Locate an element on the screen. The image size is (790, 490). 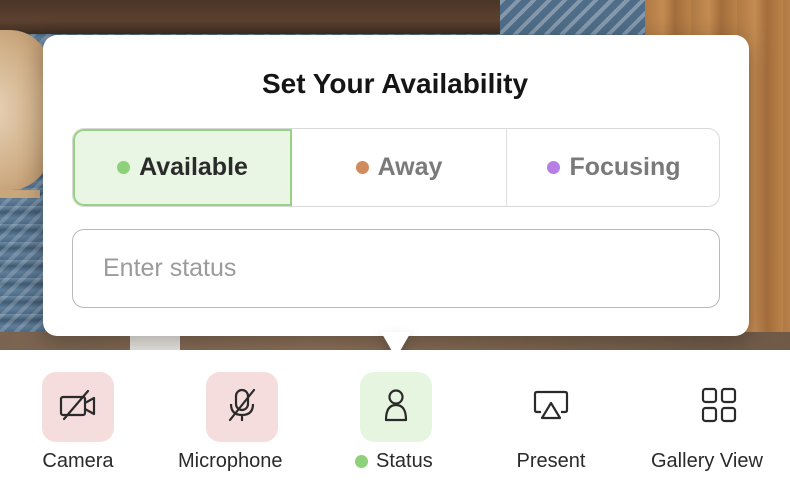
option-label: Focusing is located at coordinates (625, 167).